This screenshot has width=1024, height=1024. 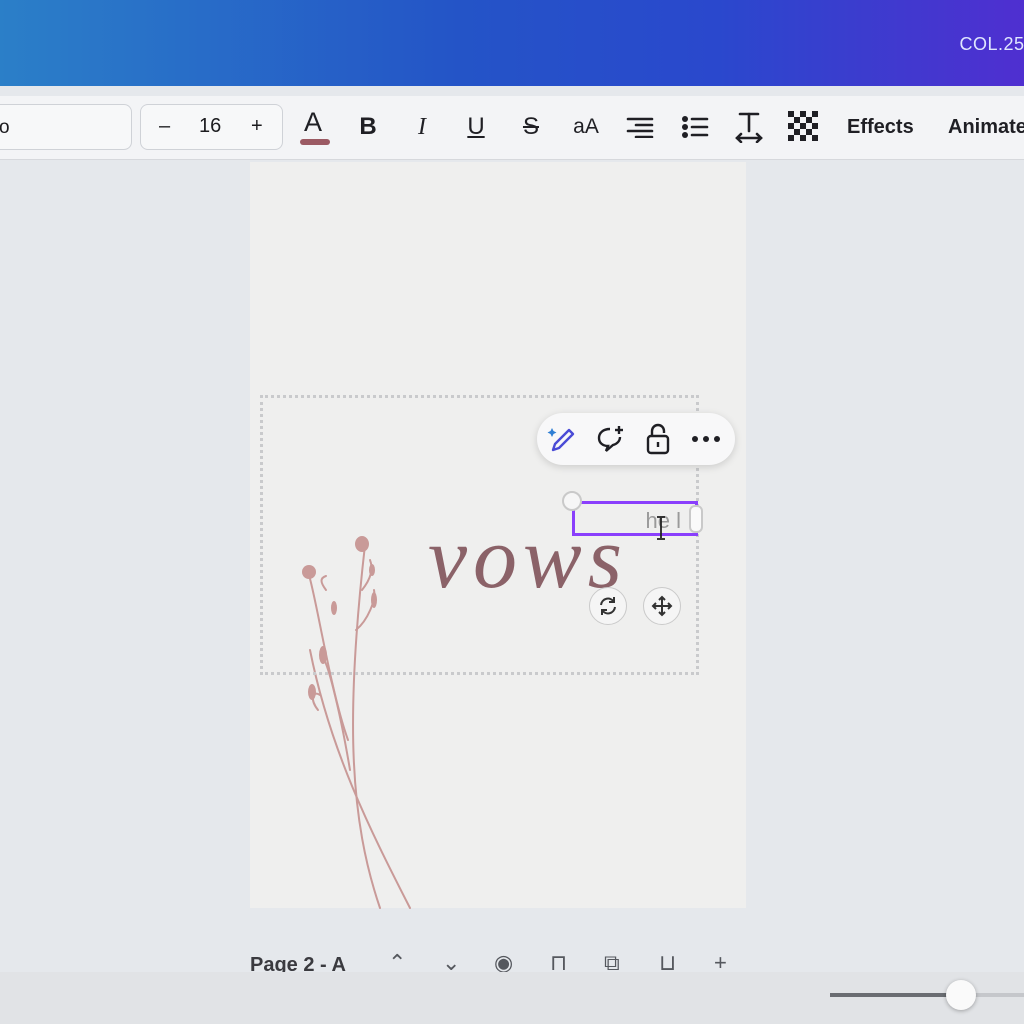 I want to click on text-toolbar: o – 16 + A B I U S aA Effects Animate, so click(x=512, y=128).